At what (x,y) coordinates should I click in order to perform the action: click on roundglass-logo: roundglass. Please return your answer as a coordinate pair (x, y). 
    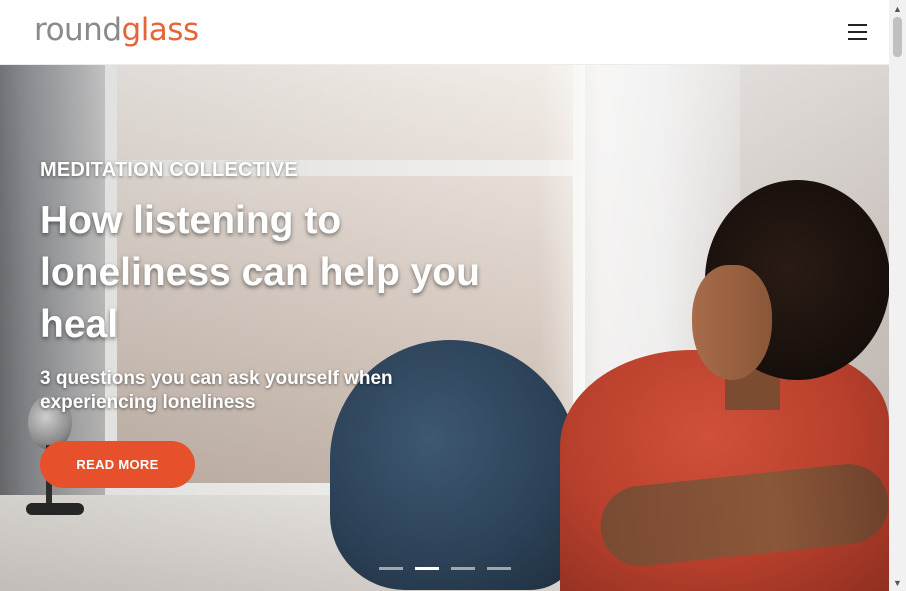
    Looking at the image, I should click on (116, 30).